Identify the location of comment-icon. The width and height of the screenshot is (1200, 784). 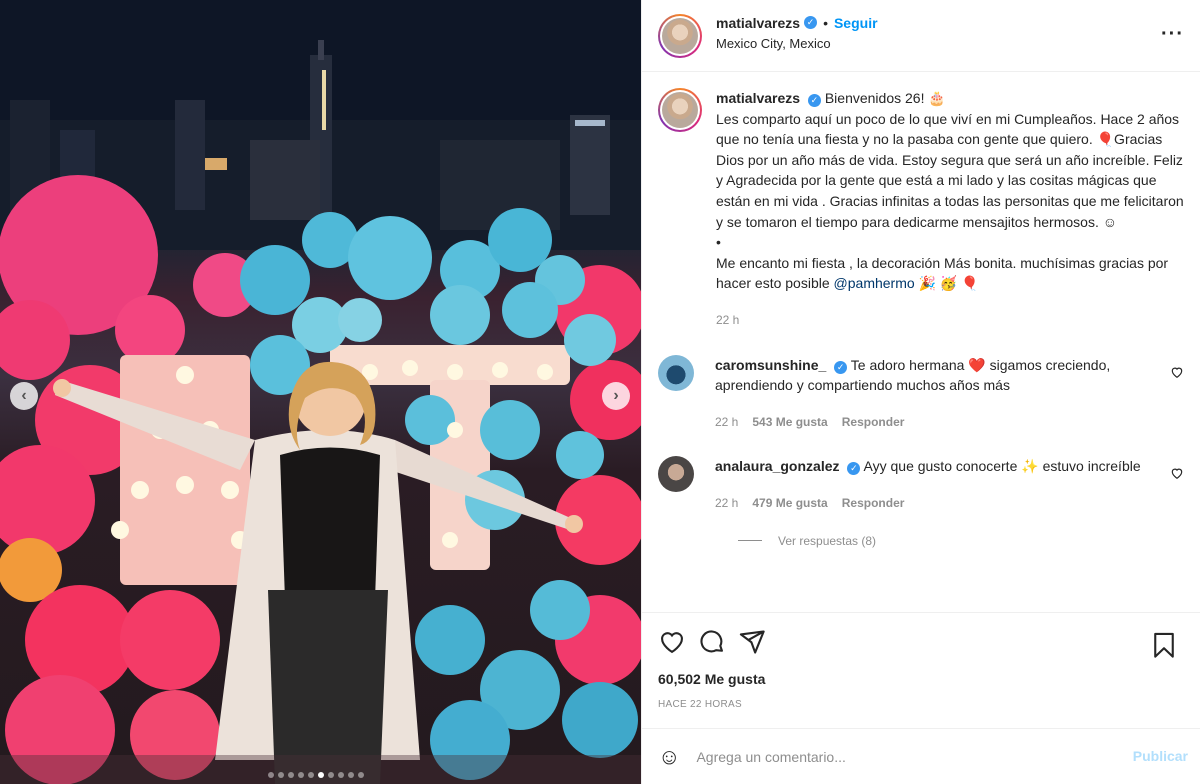
(718, 642).